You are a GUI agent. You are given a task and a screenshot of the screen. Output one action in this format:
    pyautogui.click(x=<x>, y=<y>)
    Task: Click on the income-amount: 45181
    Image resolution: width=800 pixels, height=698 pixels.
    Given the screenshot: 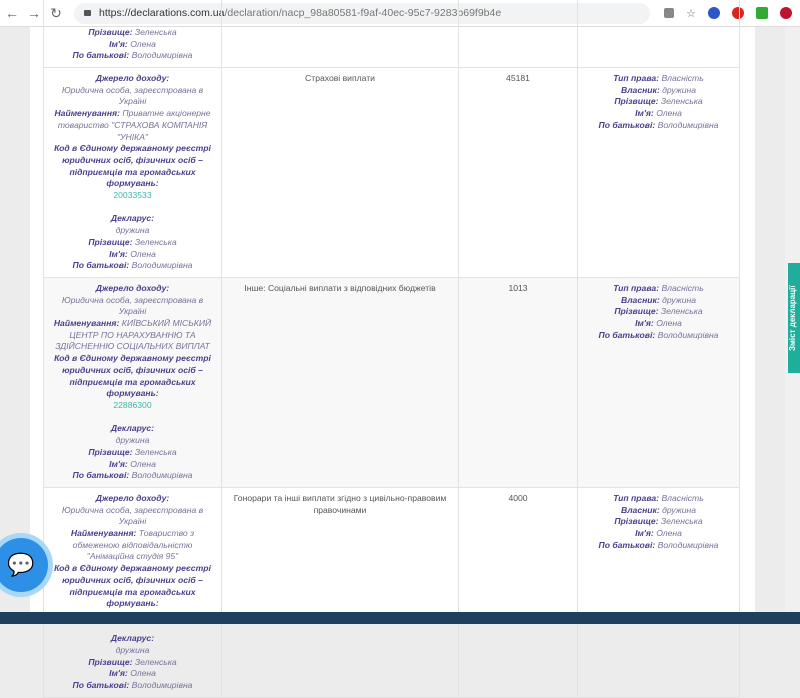 What is the action you would take?
    pyautogui.click(x=518, y=172)
    